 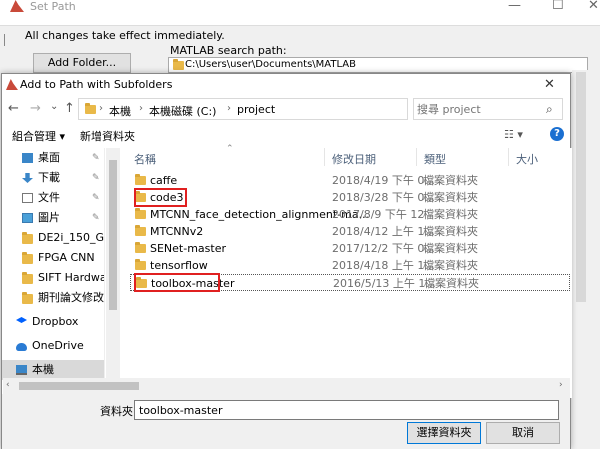 I want to click on nav-item-desktop: 桌面 ✎, so click(x=53, y=158).